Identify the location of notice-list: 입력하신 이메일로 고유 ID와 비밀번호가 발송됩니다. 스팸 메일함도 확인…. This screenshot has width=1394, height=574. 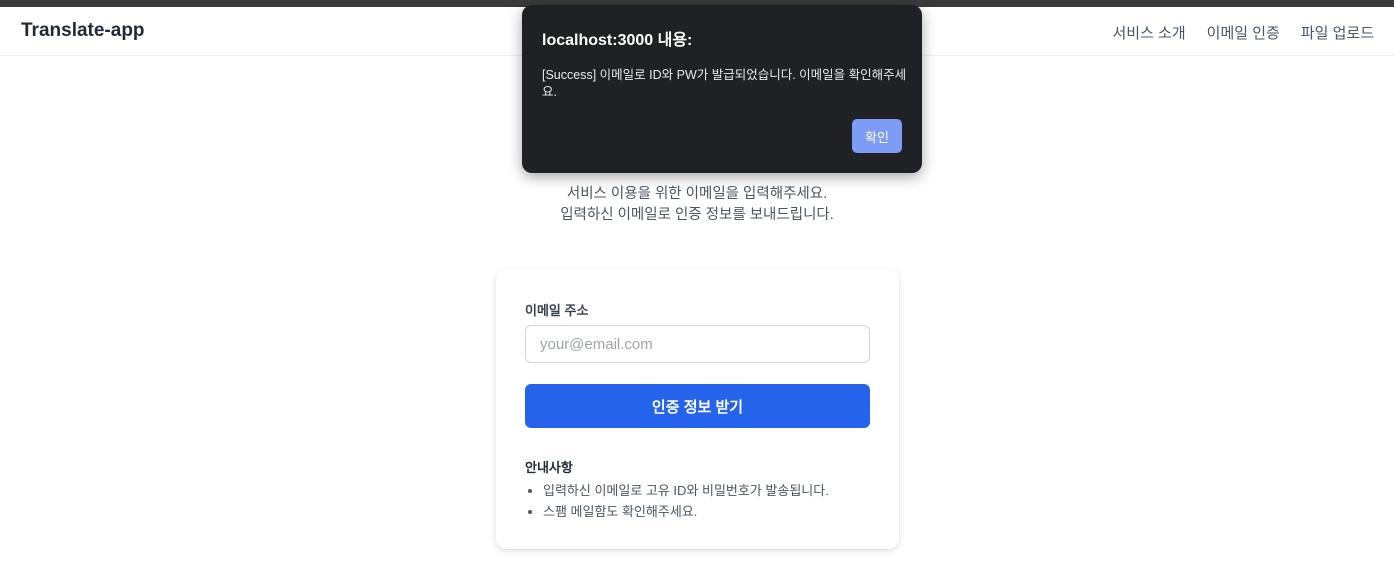
(677, 501).